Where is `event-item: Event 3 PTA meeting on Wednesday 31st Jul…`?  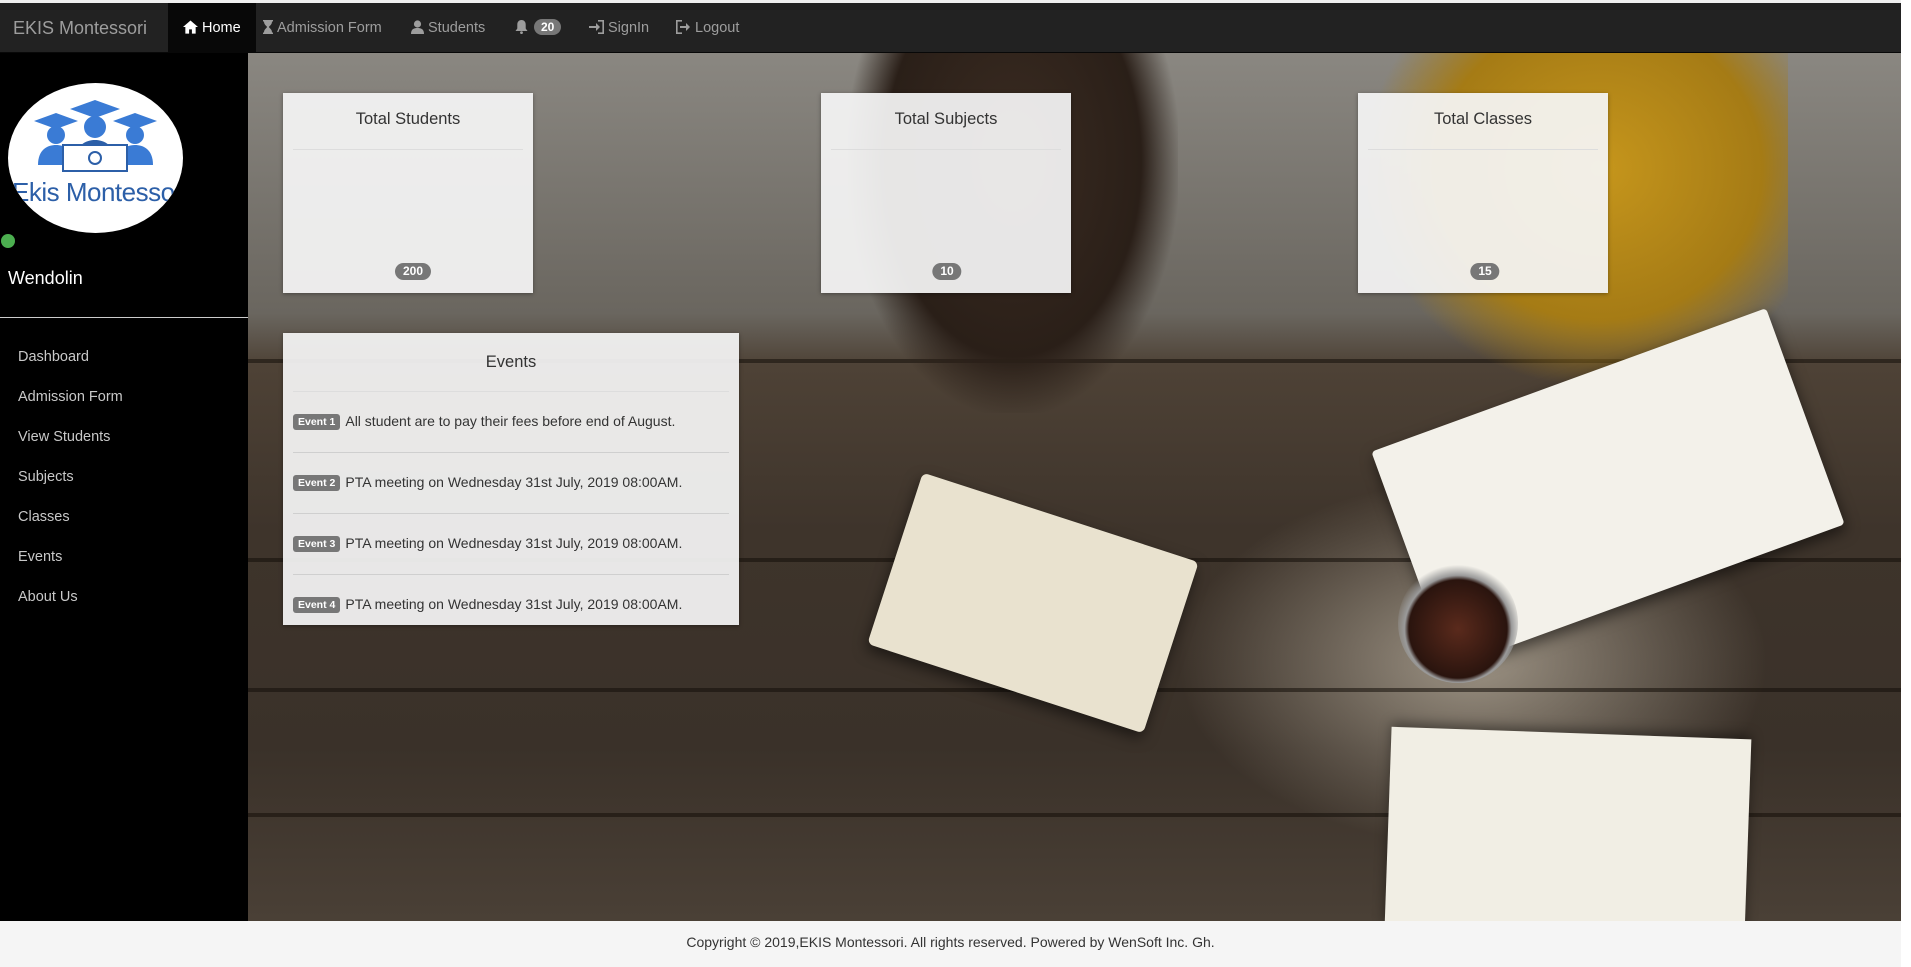
event-item: Event 3 PTA meeting on Wednesday 31st Jul… is located at coordinates (487, 543).